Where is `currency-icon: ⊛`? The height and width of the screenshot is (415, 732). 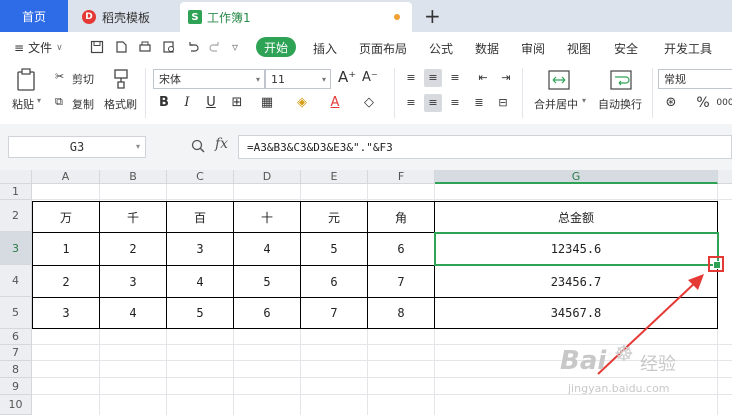 currency-icon: ⊛ is located at coordinates (671, 103).